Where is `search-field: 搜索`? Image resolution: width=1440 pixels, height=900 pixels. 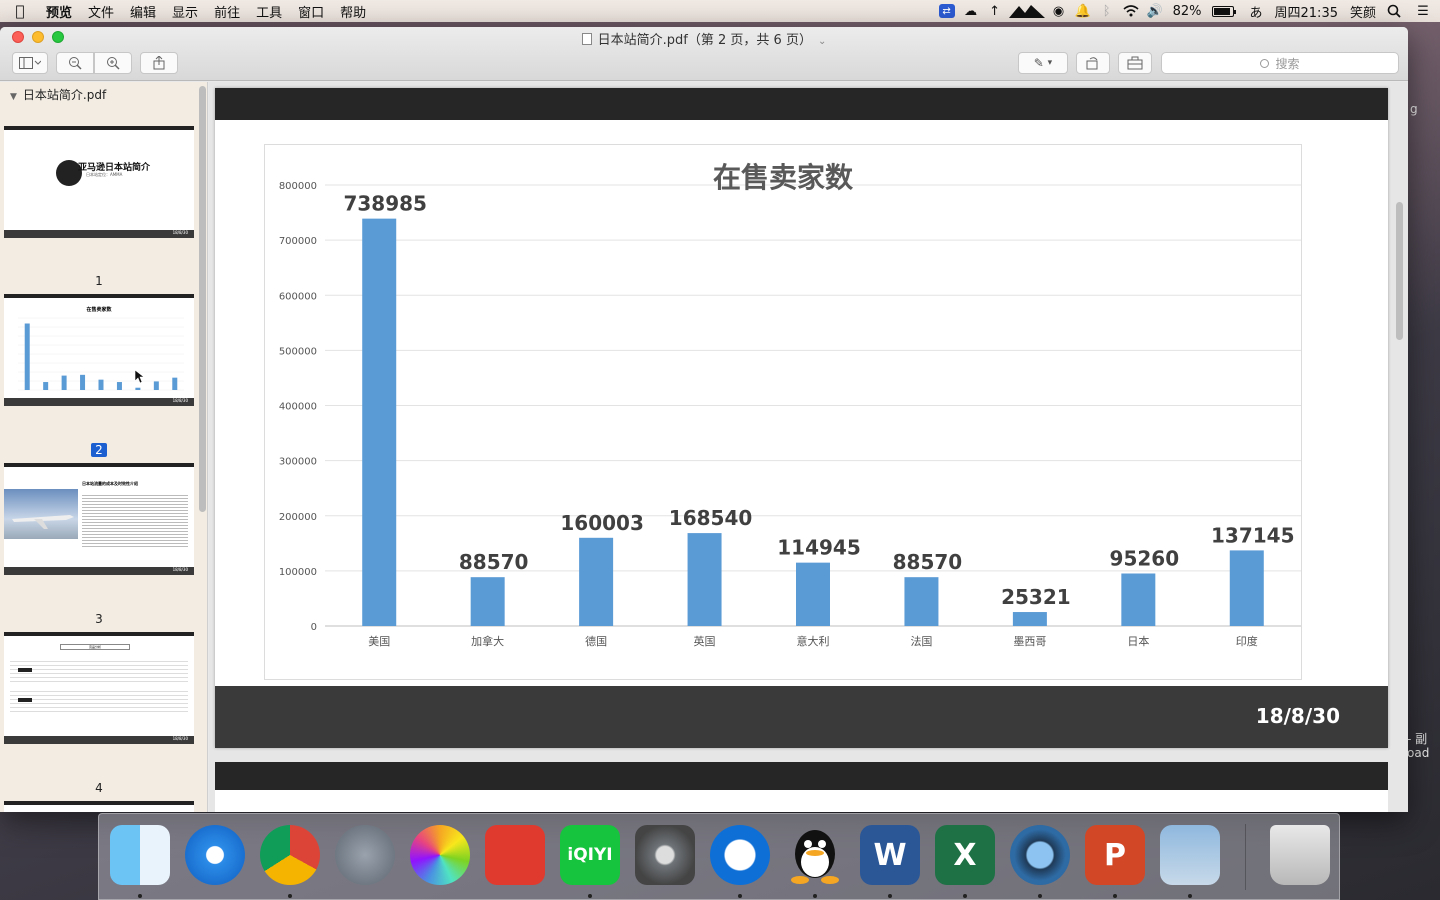
search-field: 搜索 is located at coordinates (1280, 63).